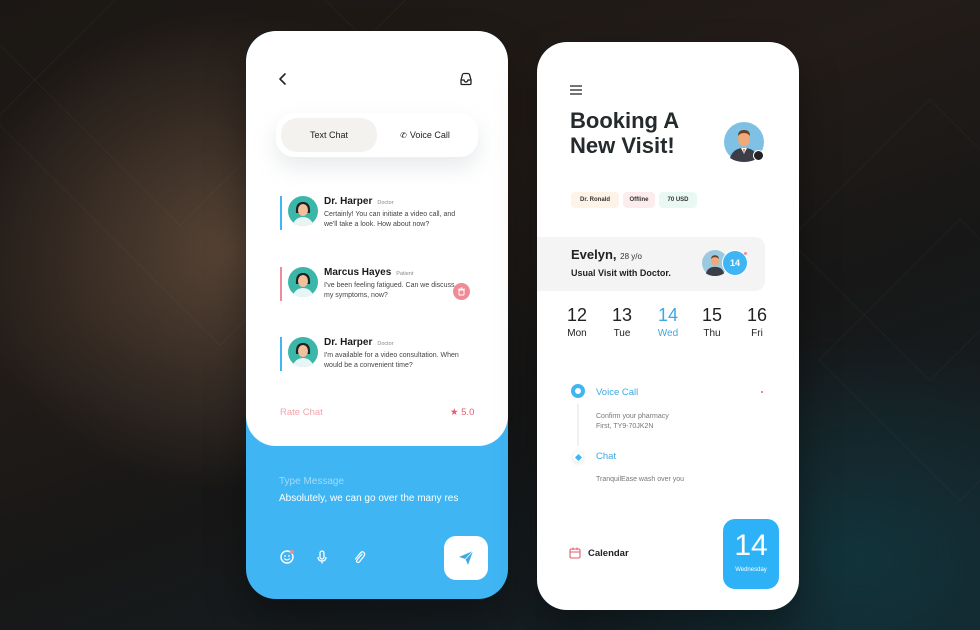 This screenshot has height=630, width=980. What do you see at coordinates (745, 253) in the screenshot?
I see `notification-dot` at bounding box center [745, 253].